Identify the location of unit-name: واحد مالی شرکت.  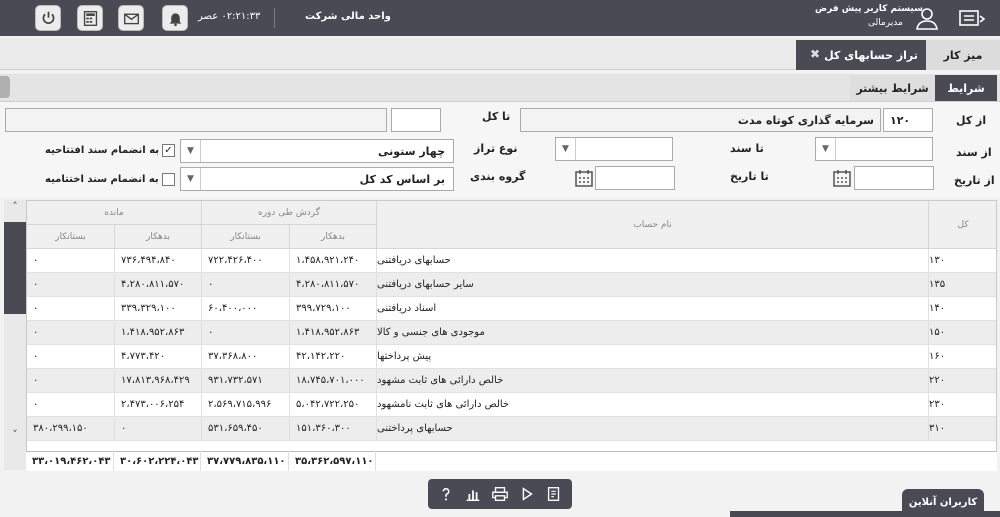
(348, 16).